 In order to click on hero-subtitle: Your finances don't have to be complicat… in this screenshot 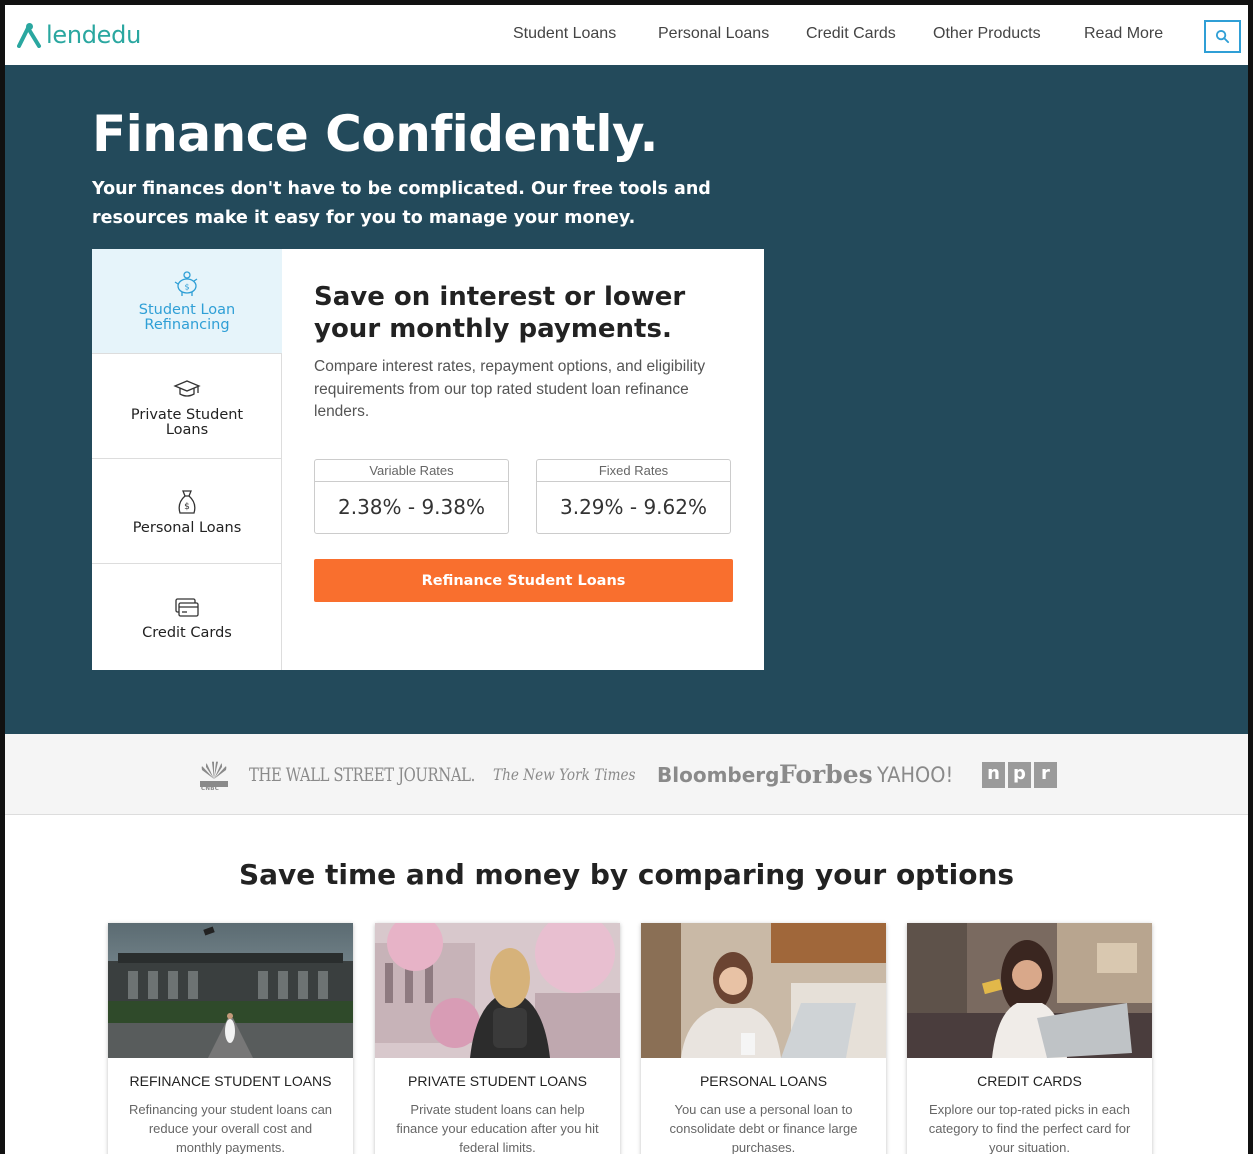, I will do `click(412, 204)`.